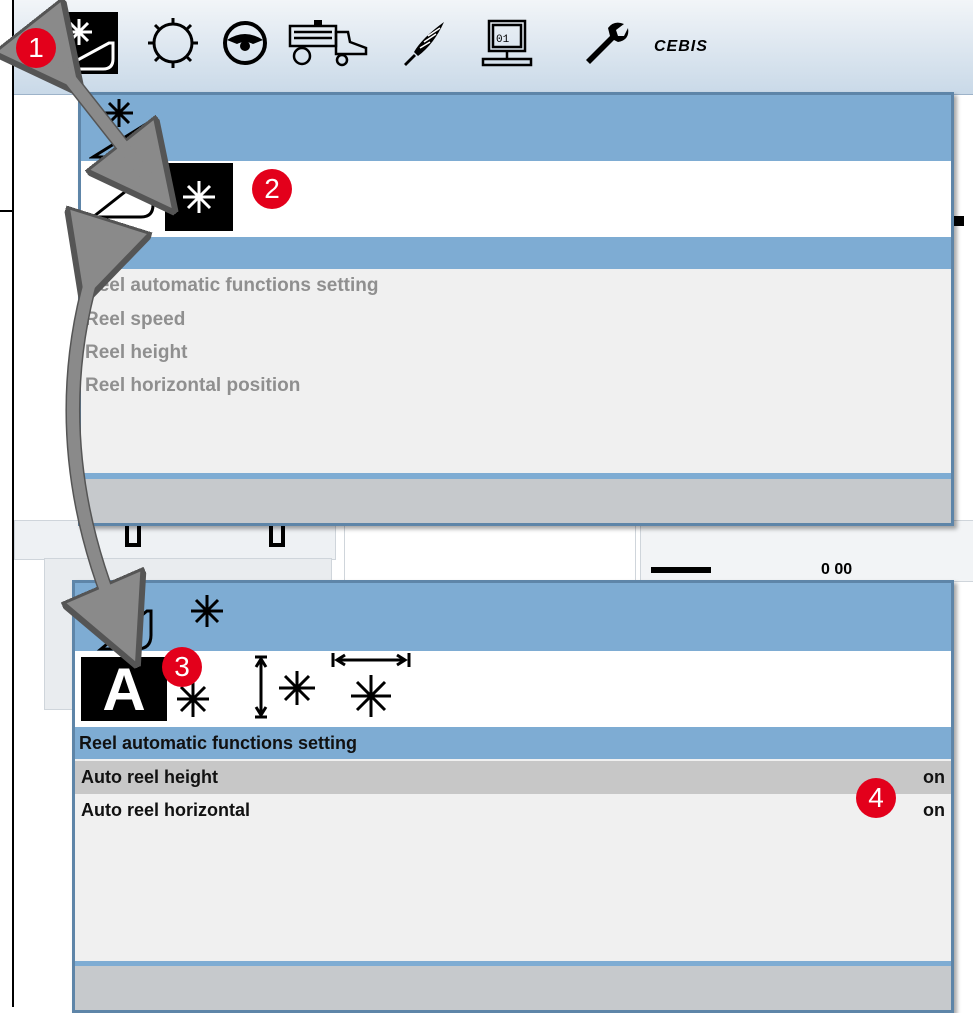 Image resolution: width=973 pixels, height=1013 pixels. What do you see at coordinates (272, 189) in the screenshot?
I see `callout-2: 2` at bounding box center [272, 189].